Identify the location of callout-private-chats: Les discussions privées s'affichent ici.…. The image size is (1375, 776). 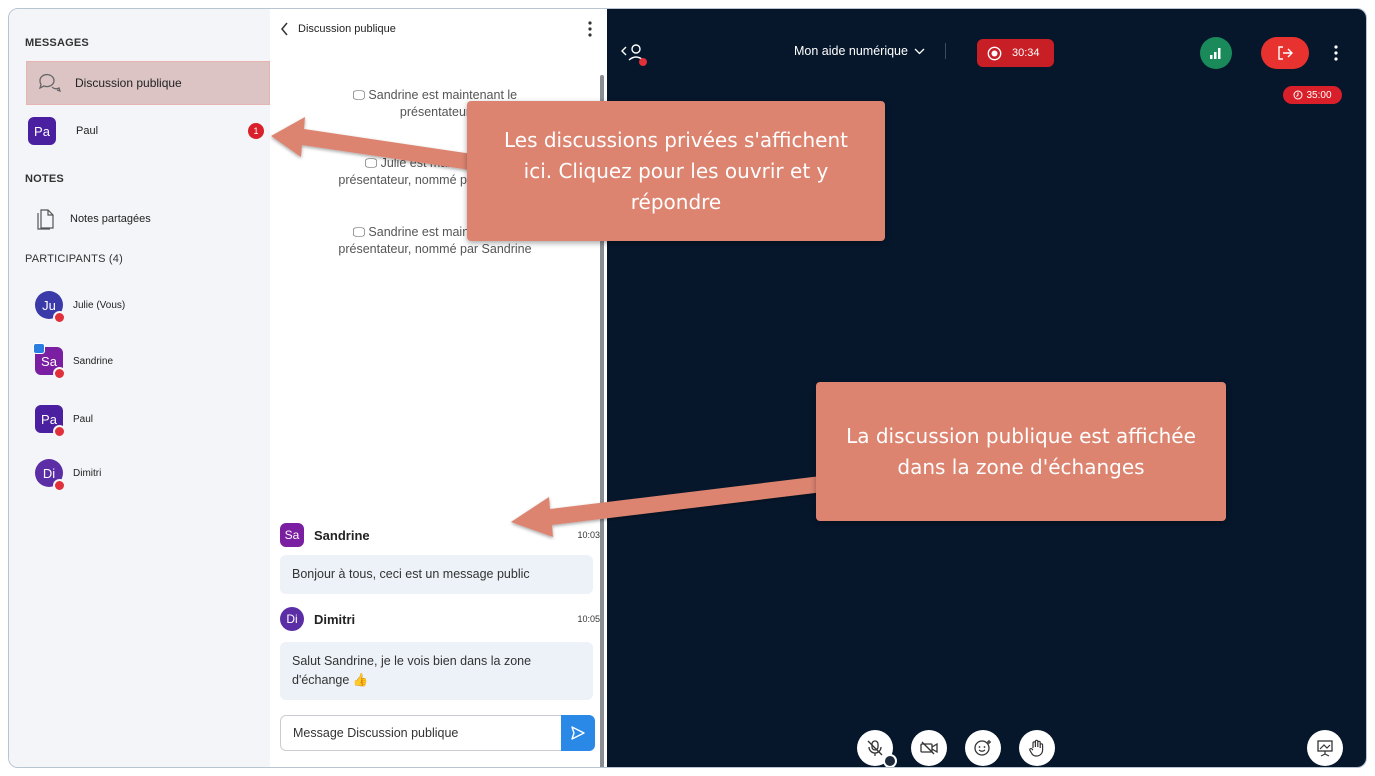
(676, 171).